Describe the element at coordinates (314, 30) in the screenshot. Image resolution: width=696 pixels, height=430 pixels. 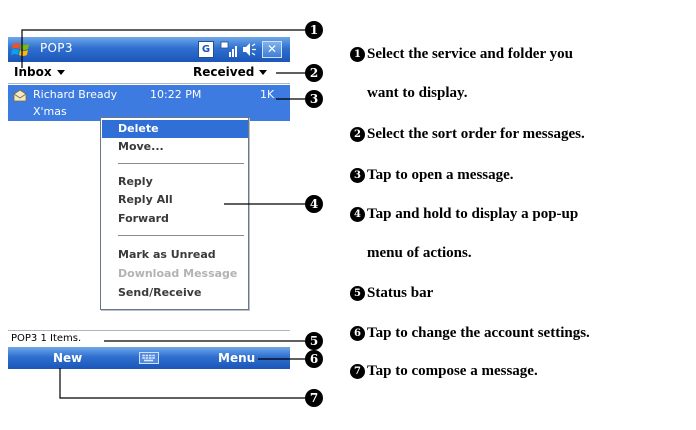
I see `callout-badge-1: 1` at that location.